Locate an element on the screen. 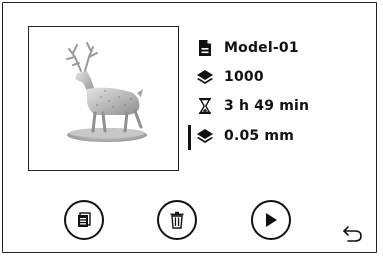 Image resolution: width=383 pixels, height=258 pixels. play-icon is located at coordinates (271, 220).